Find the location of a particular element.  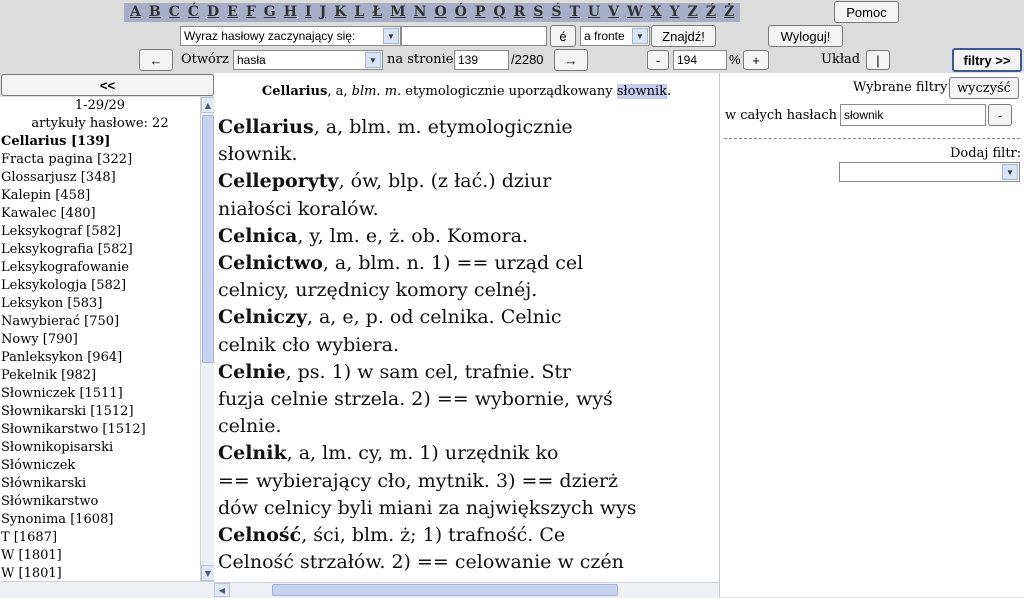

letter-link: J is located at coordinates (323, 12).